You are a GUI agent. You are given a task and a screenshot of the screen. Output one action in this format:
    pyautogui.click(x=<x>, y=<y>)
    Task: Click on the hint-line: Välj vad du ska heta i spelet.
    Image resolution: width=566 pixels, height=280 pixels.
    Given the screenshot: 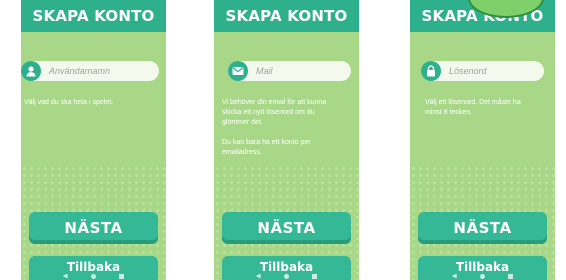 What is the action you would take?
    pyautogui.click(x=69, y=102)
    